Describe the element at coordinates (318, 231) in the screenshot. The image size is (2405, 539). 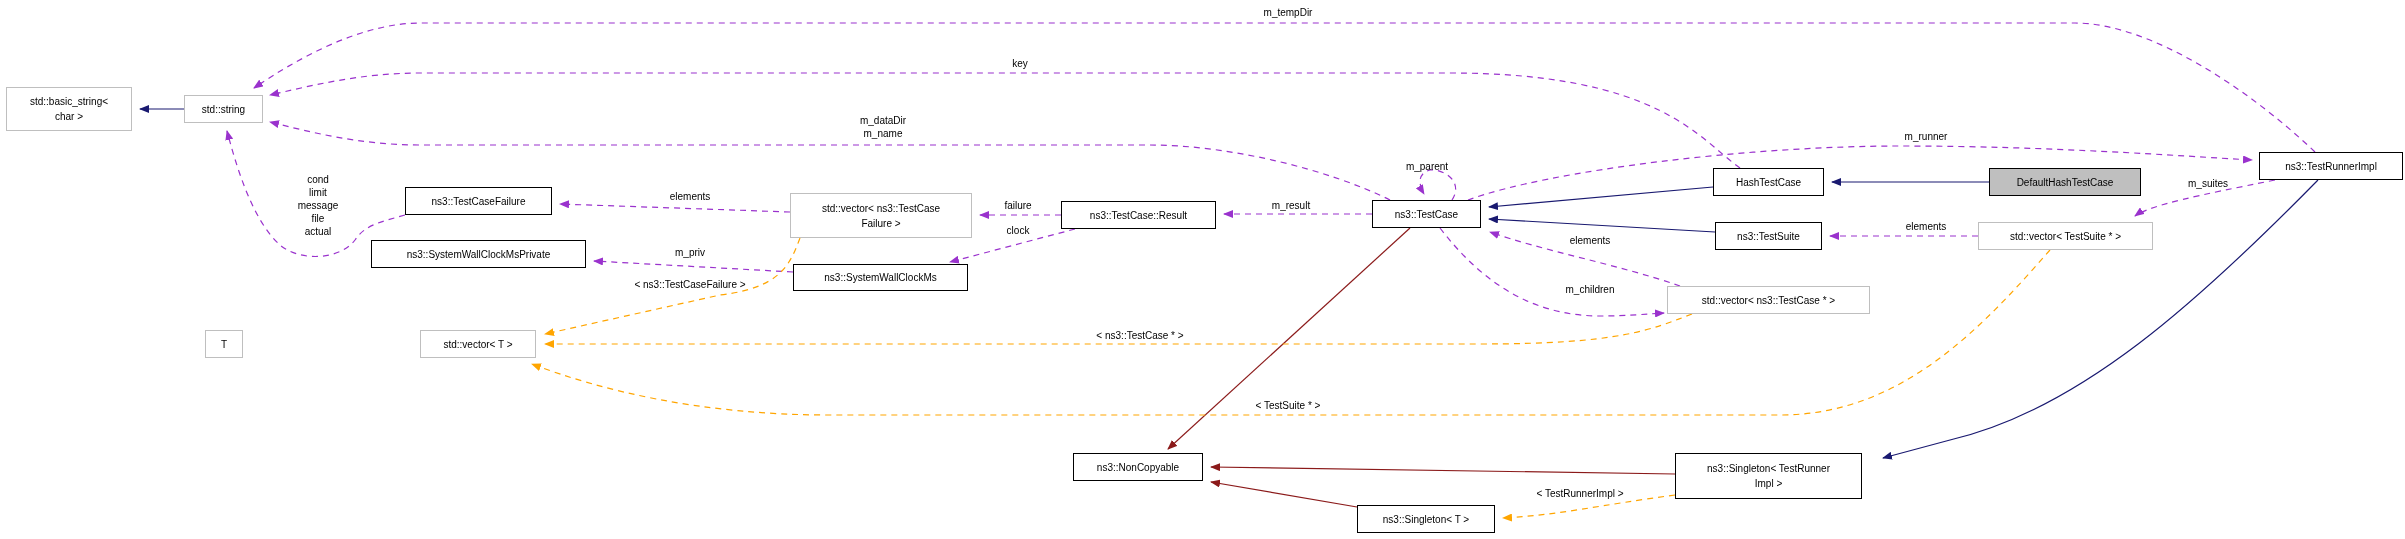
I see `edge-label: actual` at that location.